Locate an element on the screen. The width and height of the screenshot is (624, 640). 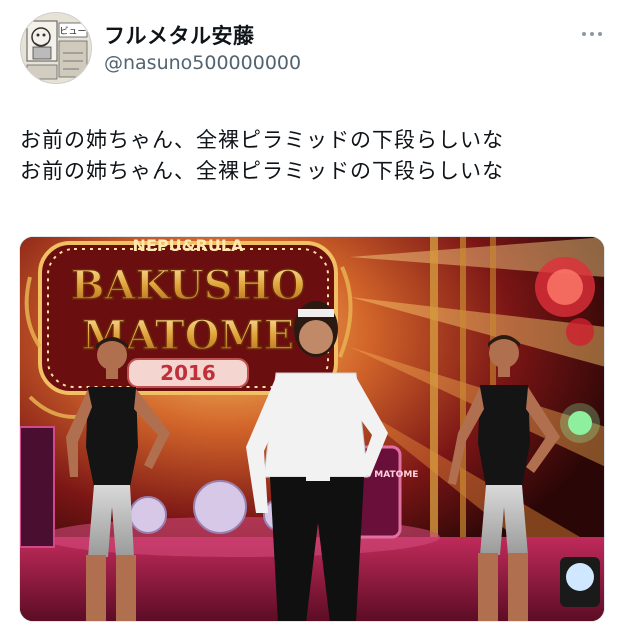
stage-spotlight is located at coordinates (580, 582).